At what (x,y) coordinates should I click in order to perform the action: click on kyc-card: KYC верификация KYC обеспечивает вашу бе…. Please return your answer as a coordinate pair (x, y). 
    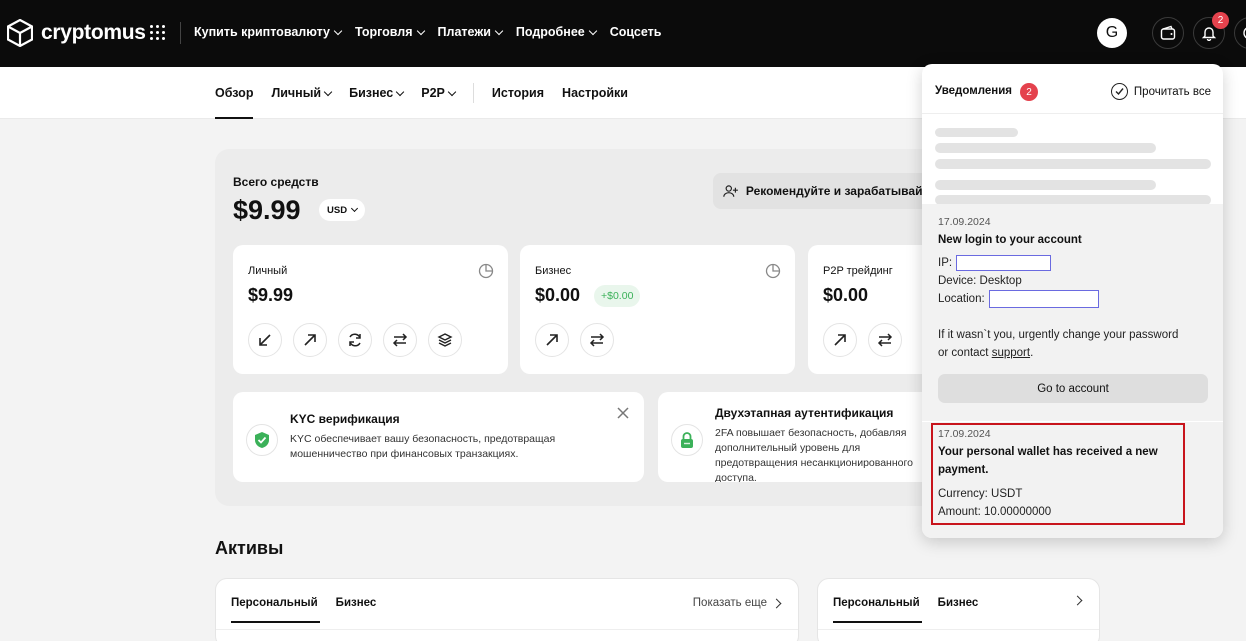
    Looking at the image, I should click on (438, 437).